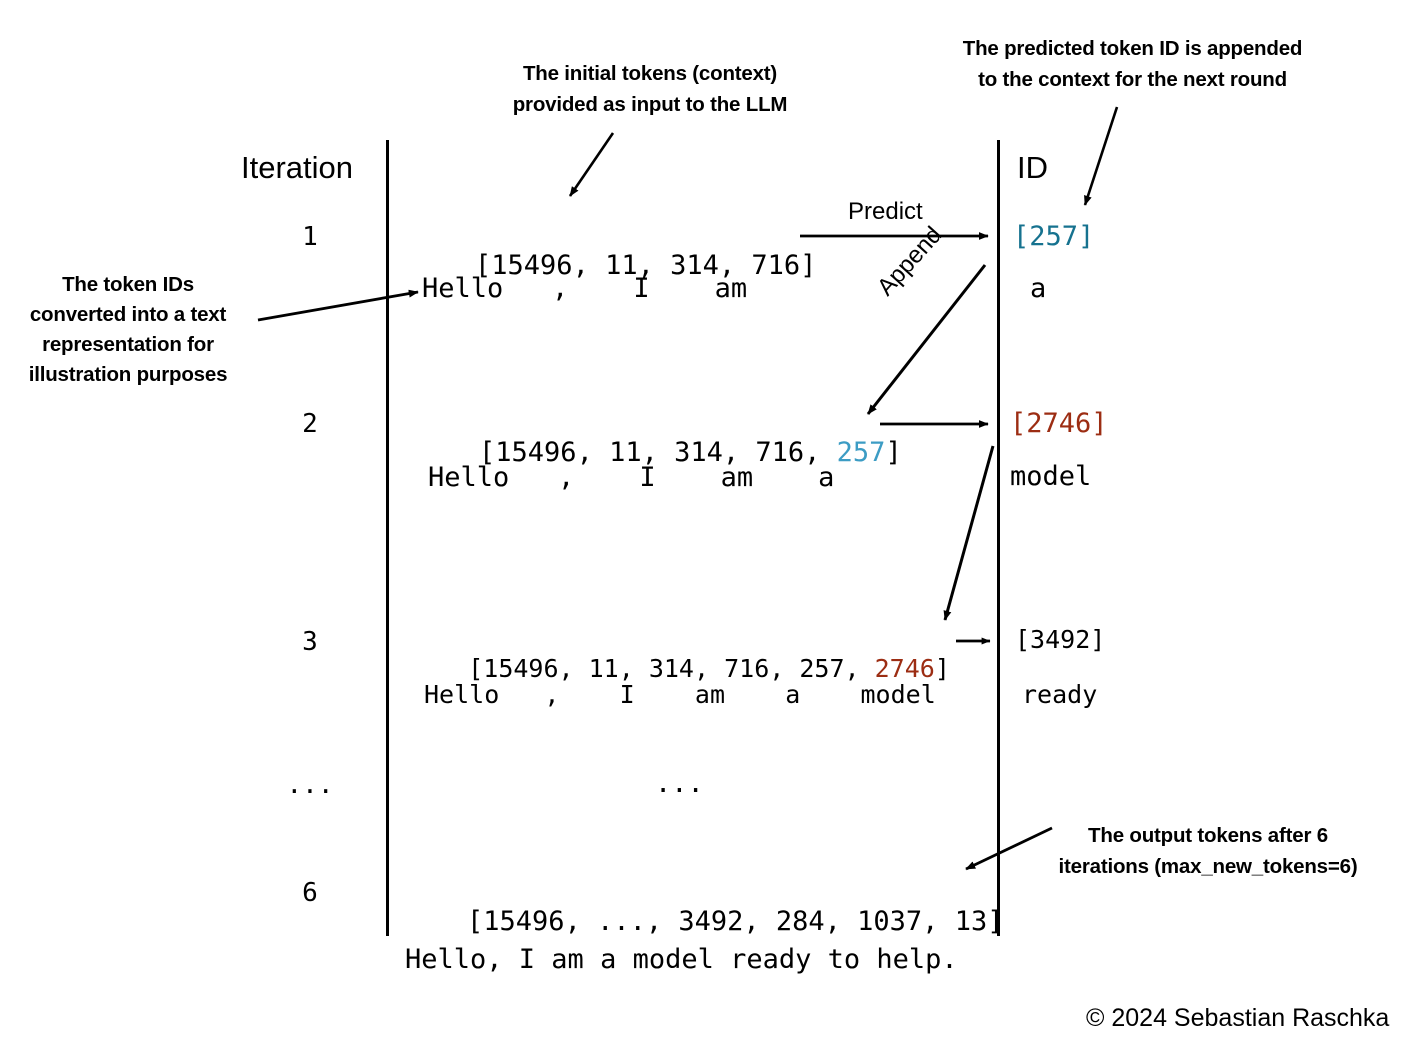  I want to click on final-output-text: Hello, I am a model ready to help., so click(681, 959).